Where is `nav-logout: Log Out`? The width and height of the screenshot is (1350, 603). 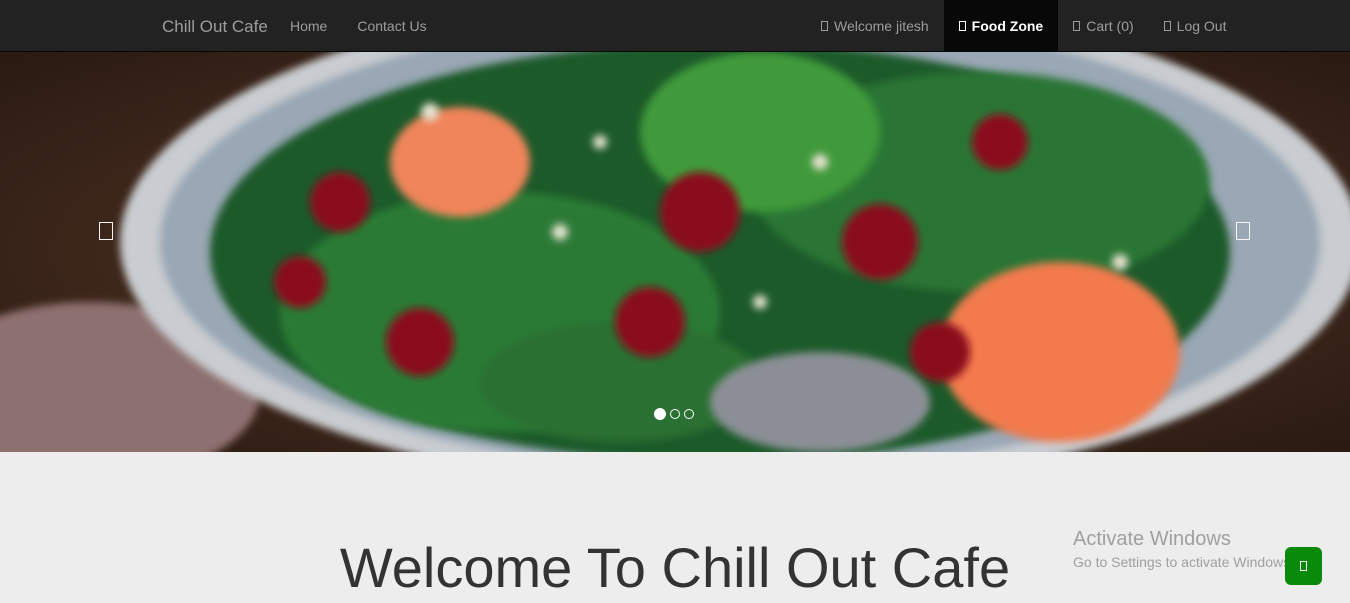 nav-logout: Log Out is located at coordinates (1195, 26).